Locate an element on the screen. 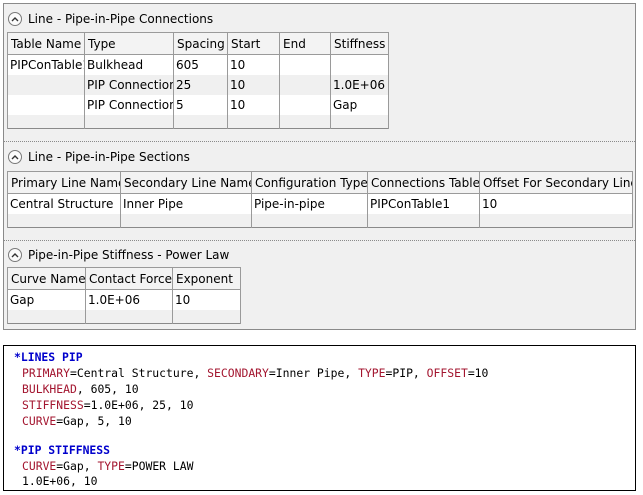 The image size is (643, 495). code-block-header: *LINES PIP is located at coordinates (48, 357).